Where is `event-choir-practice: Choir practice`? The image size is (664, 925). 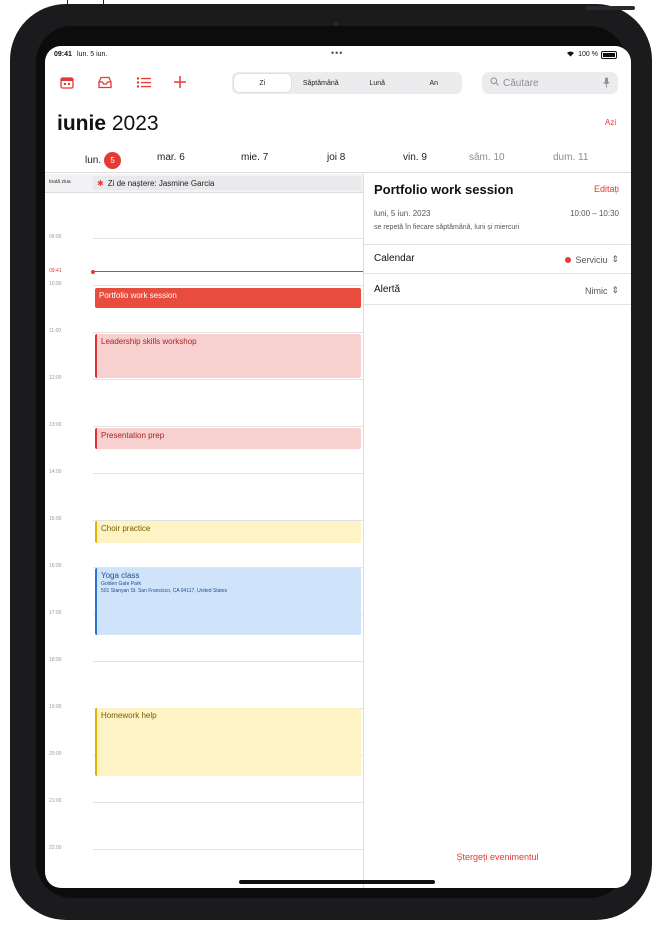
event-choir-practice: Choir practice is located at coordinates (228, 532).